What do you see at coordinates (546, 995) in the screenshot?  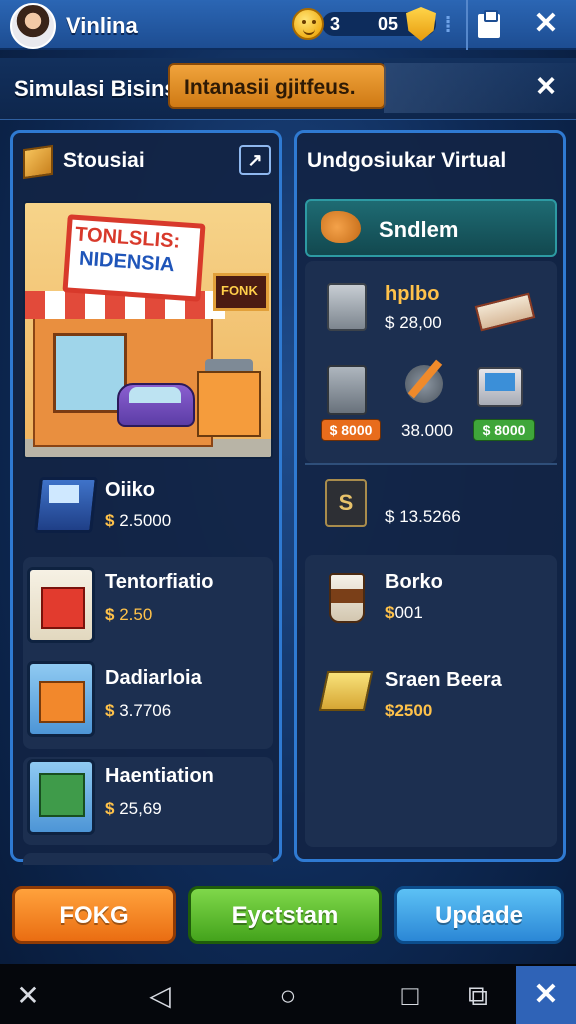 I see `active-tools-icon: ✕` at bounding box center [546, 995].